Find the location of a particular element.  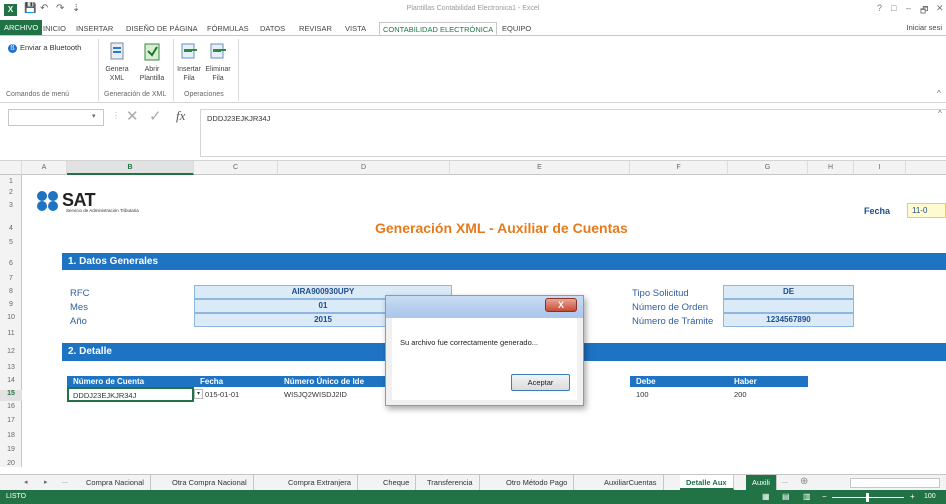

signin-link: Iniciar sesi is located at coordinates (924, 27).